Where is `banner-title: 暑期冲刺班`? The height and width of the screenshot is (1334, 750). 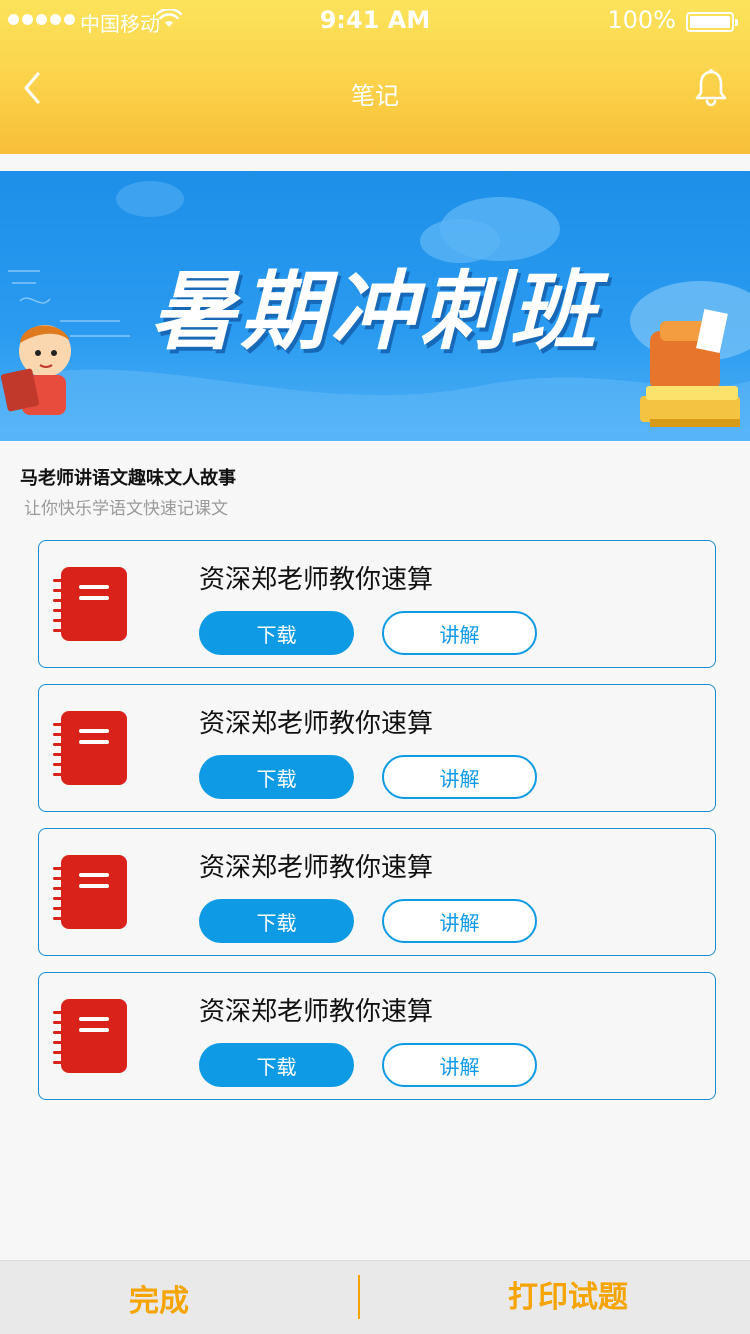 banner-title: 暑期冲刺班 is located at coordinates (375, 312).